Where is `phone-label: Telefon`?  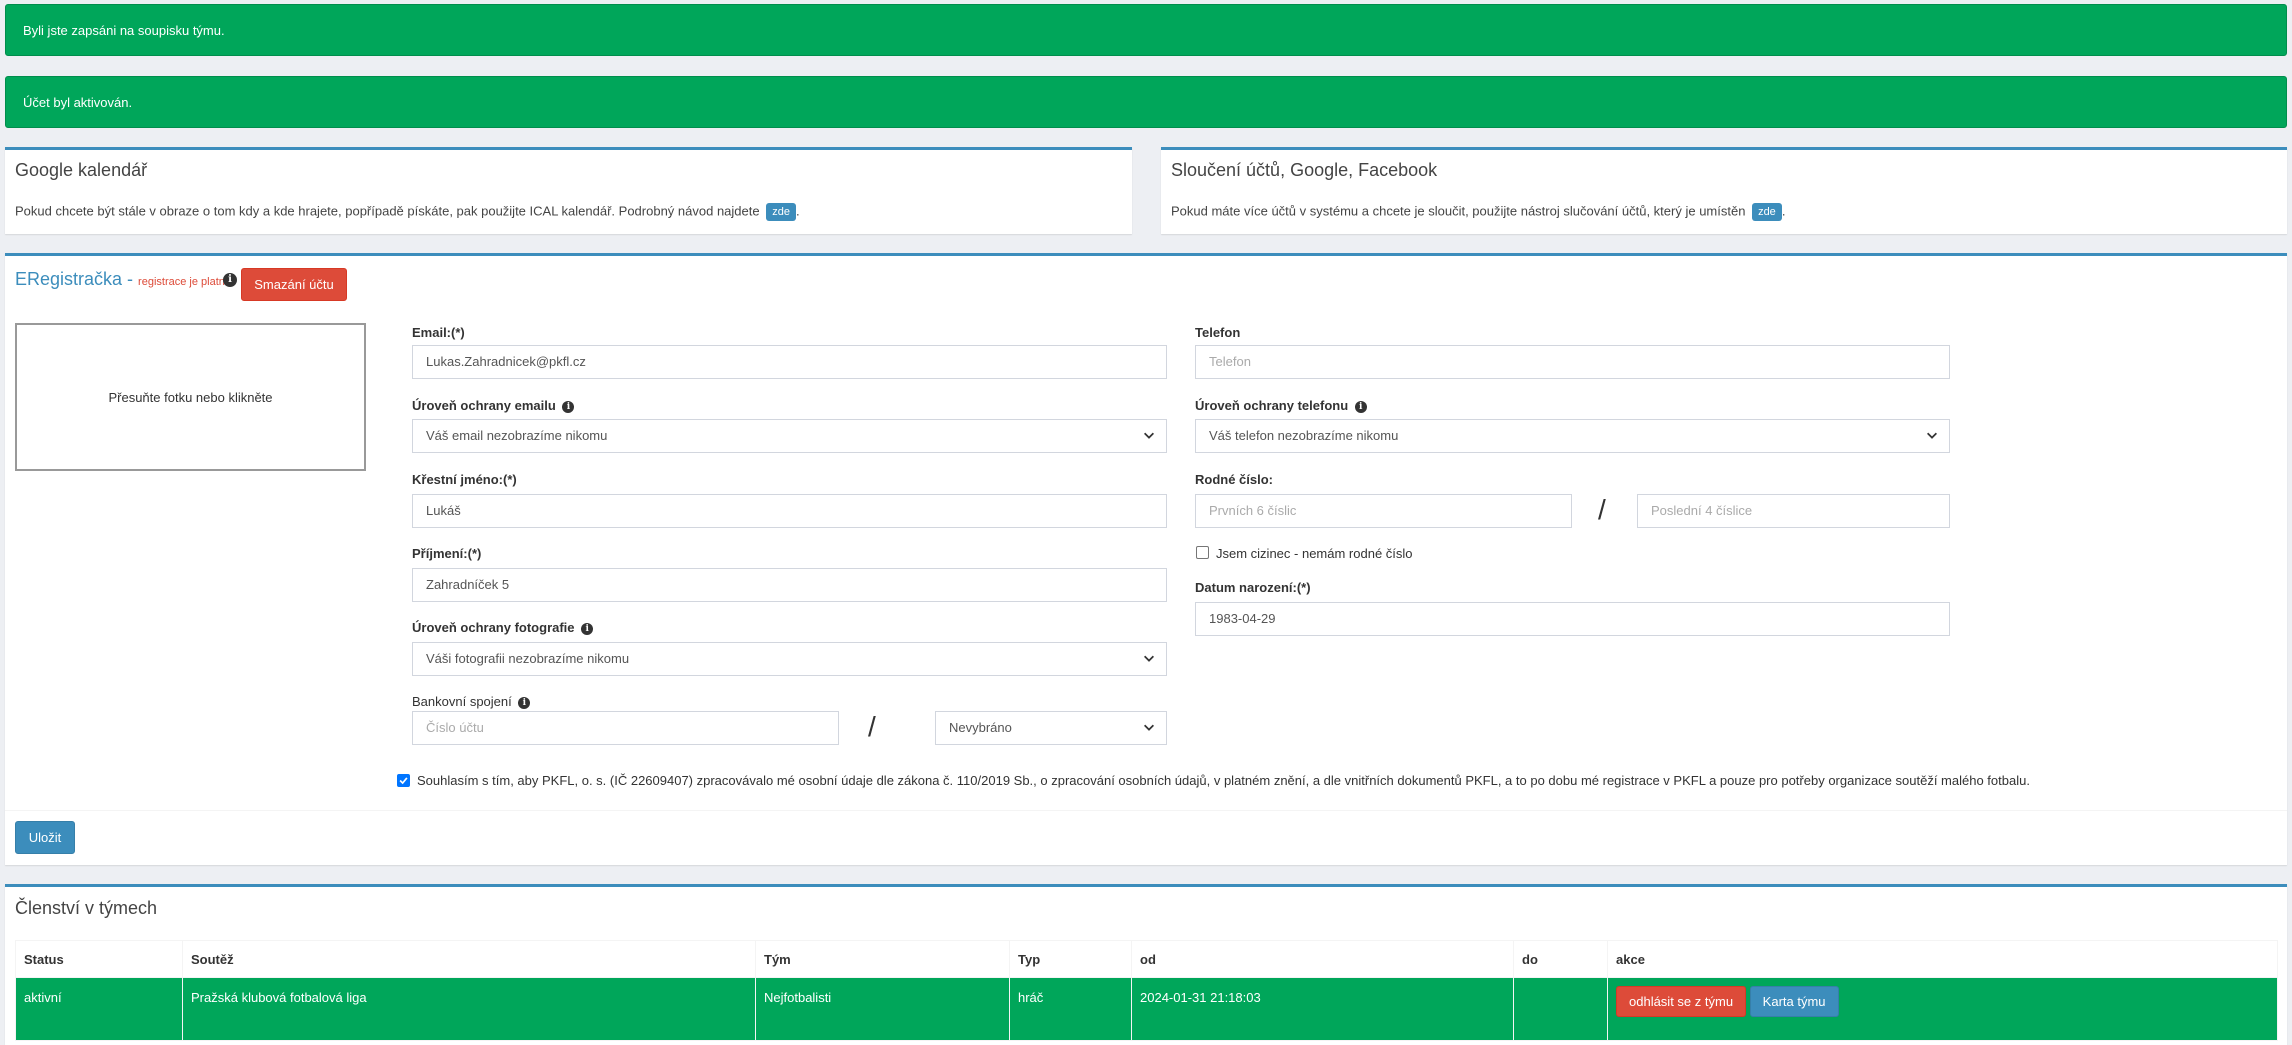 phone-label: Telefon is located at coordinates (1218, 332).